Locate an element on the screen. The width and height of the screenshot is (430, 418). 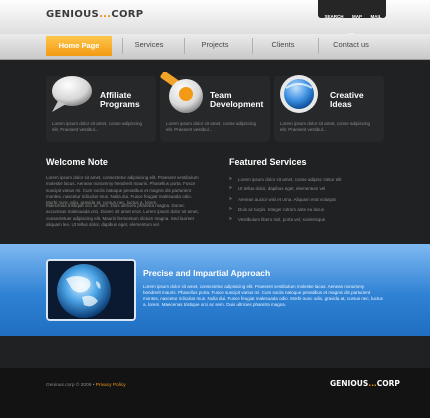
copyright: Genious.corp © 2009 • Privacy Policy is located at coordinates (86, 385).